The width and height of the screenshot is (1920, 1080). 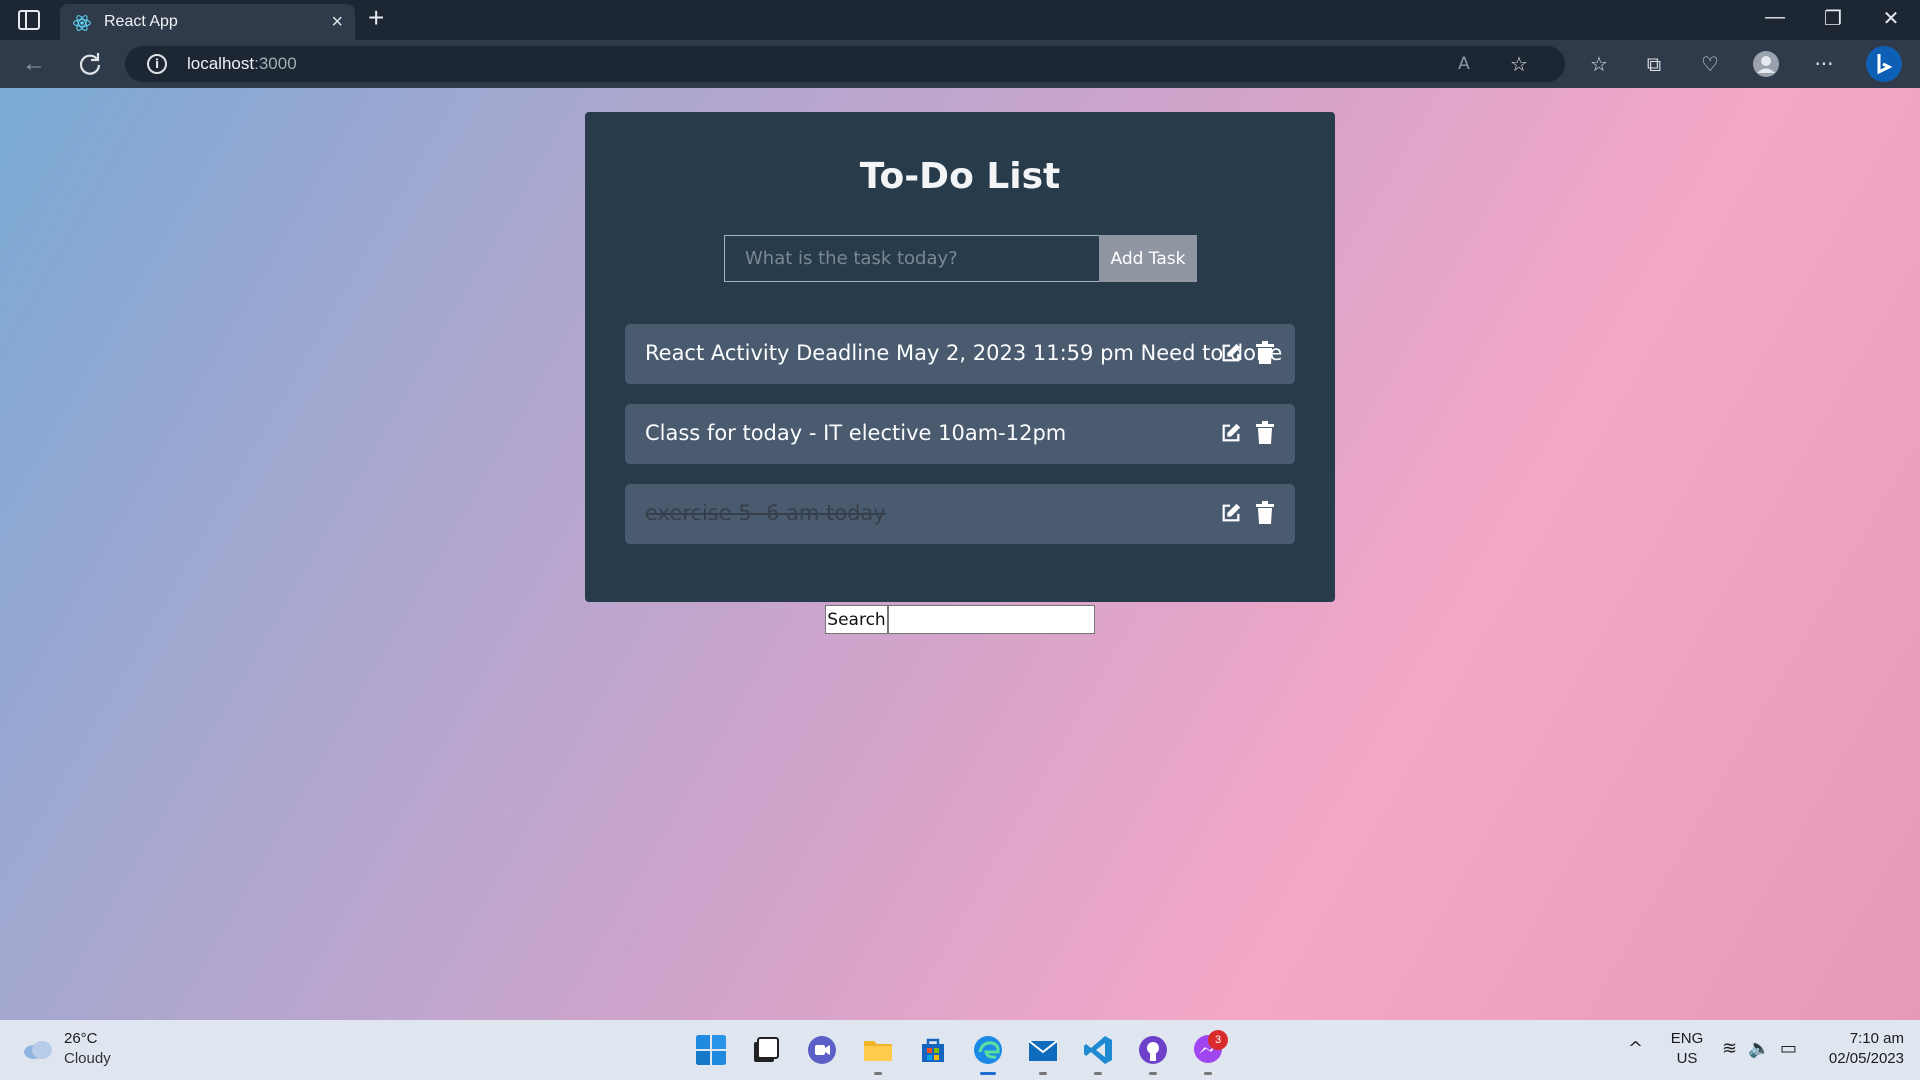 I want to click on todo-text: exercise 5- 6 am today, so click(x=765, y=513).